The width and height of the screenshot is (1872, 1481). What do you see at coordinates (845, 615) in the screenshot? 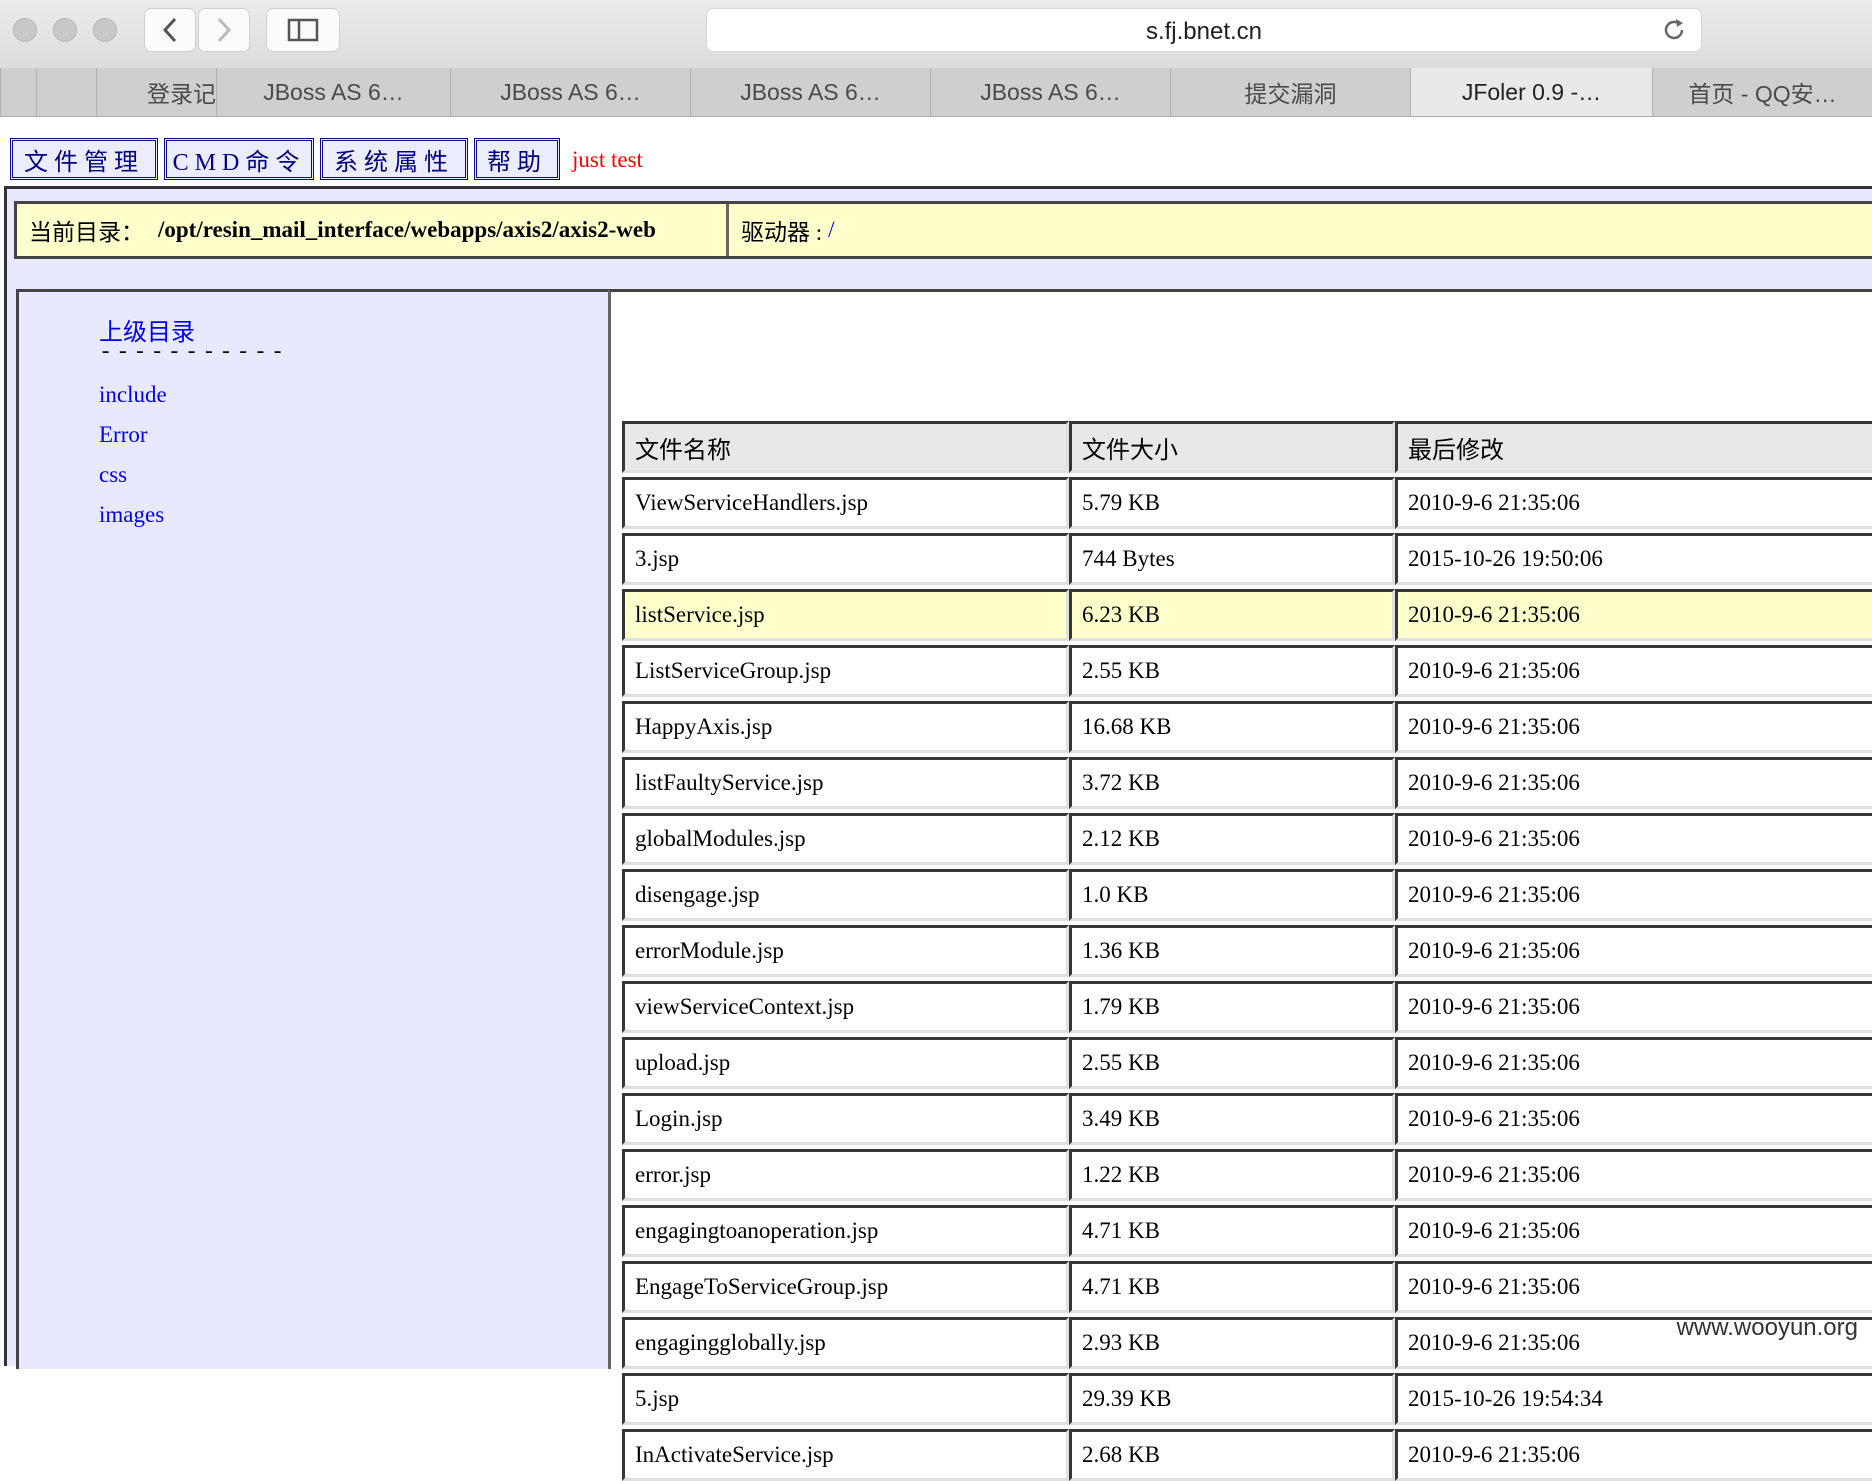
I see `file-name-cell: listService.jsp` at bounding box center [845, 615].